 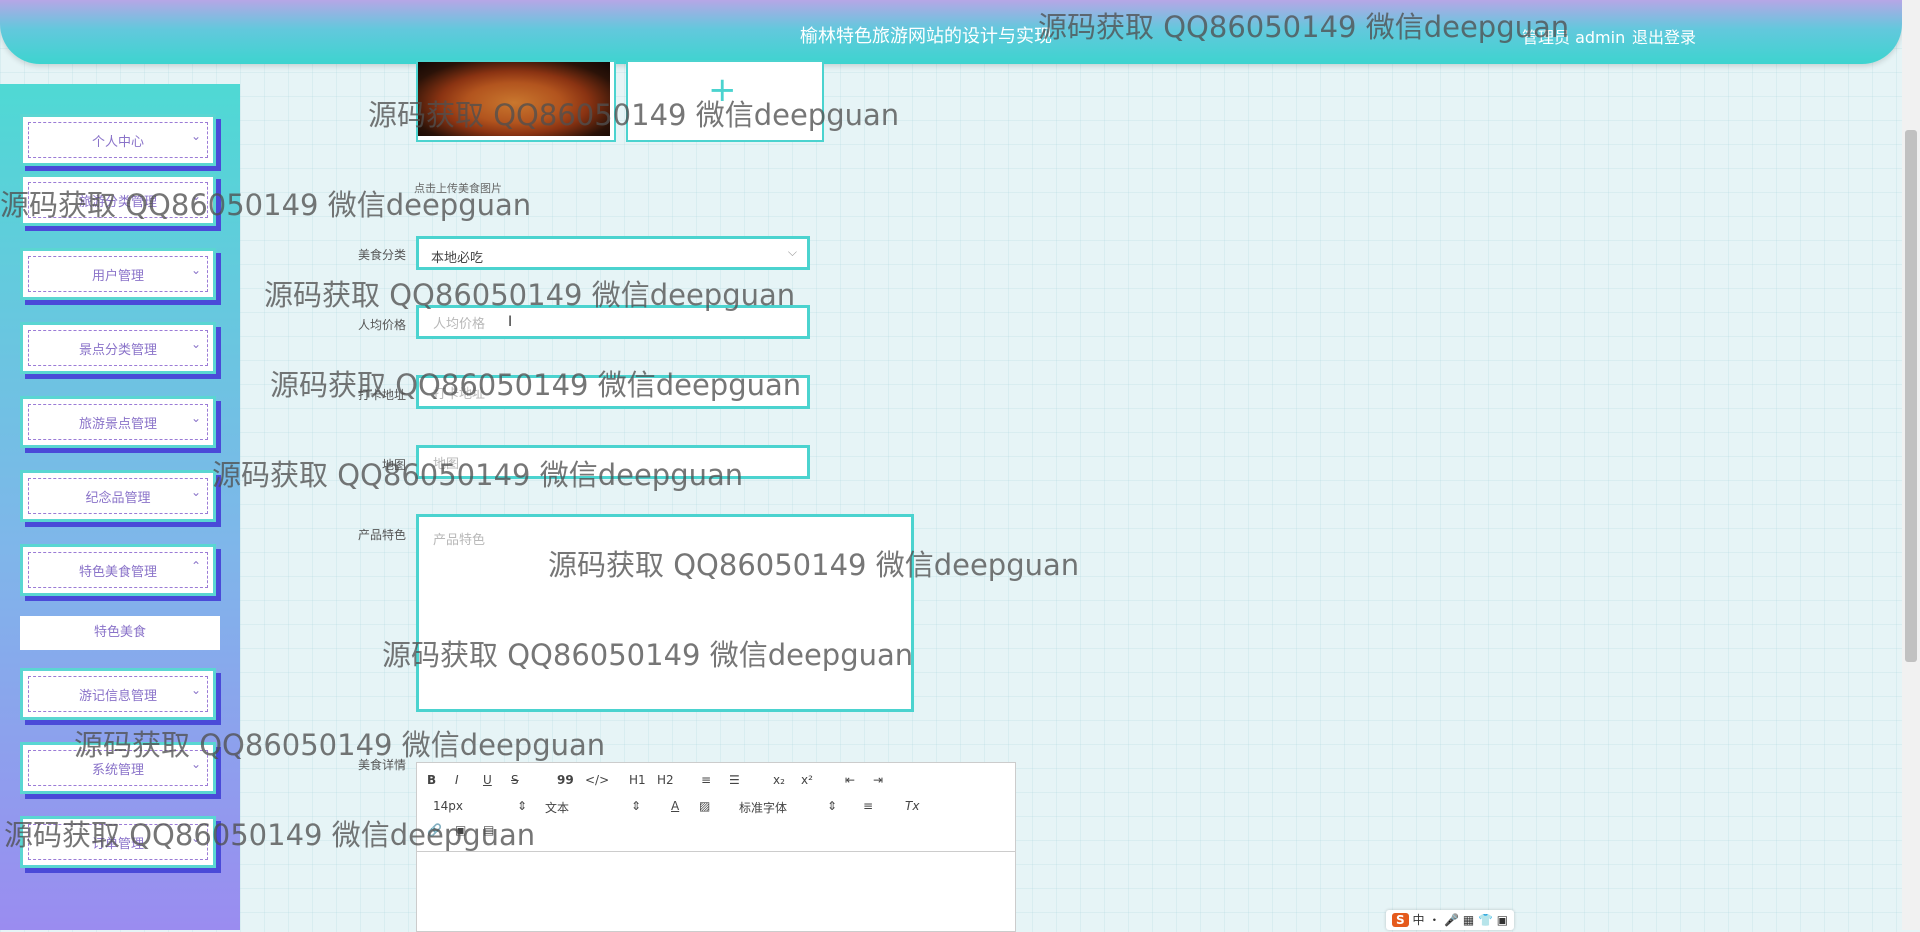 I want to click on editor-toolbar-row-1: B I U S 99 </> H1 H2 ≡ ☰ x₂ x² ⇤ ⇥, so click(x=707, y=784).